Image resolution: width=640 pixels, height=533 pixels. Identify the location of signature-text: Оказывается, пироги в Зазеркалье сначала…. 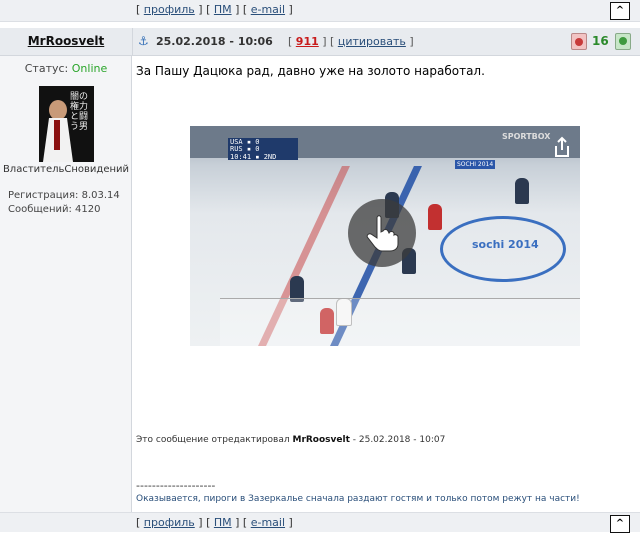
(358, 499).